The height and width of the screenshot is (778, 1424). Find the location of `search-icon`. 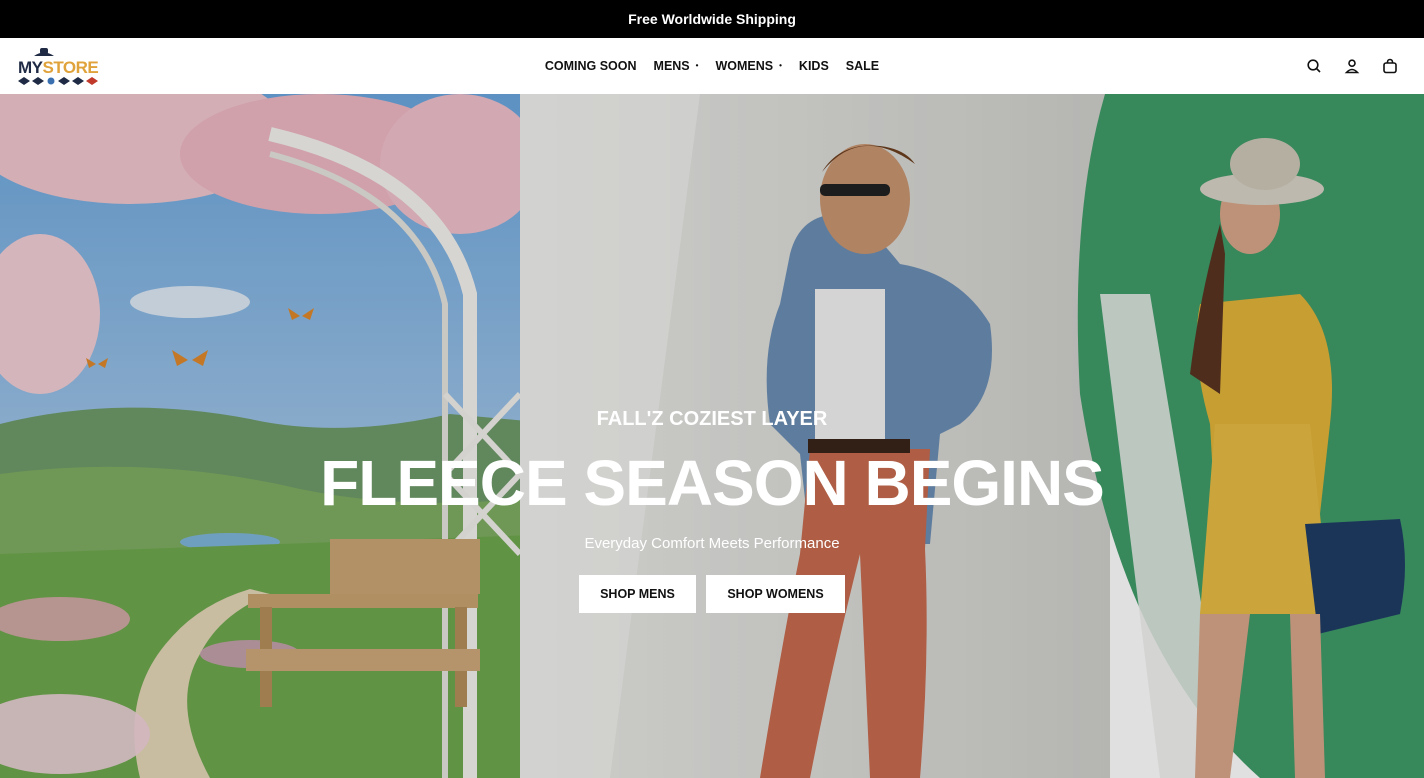

search-icon is located at coordinates (1314, 66).